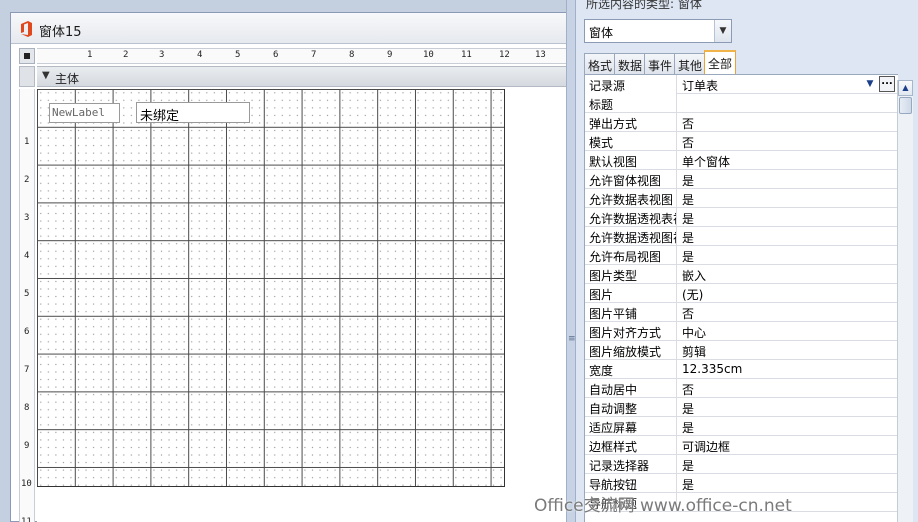 The width and height of the screenshot is (918, 522). I want to click on property-value: 嵌入, so click(789, 274).